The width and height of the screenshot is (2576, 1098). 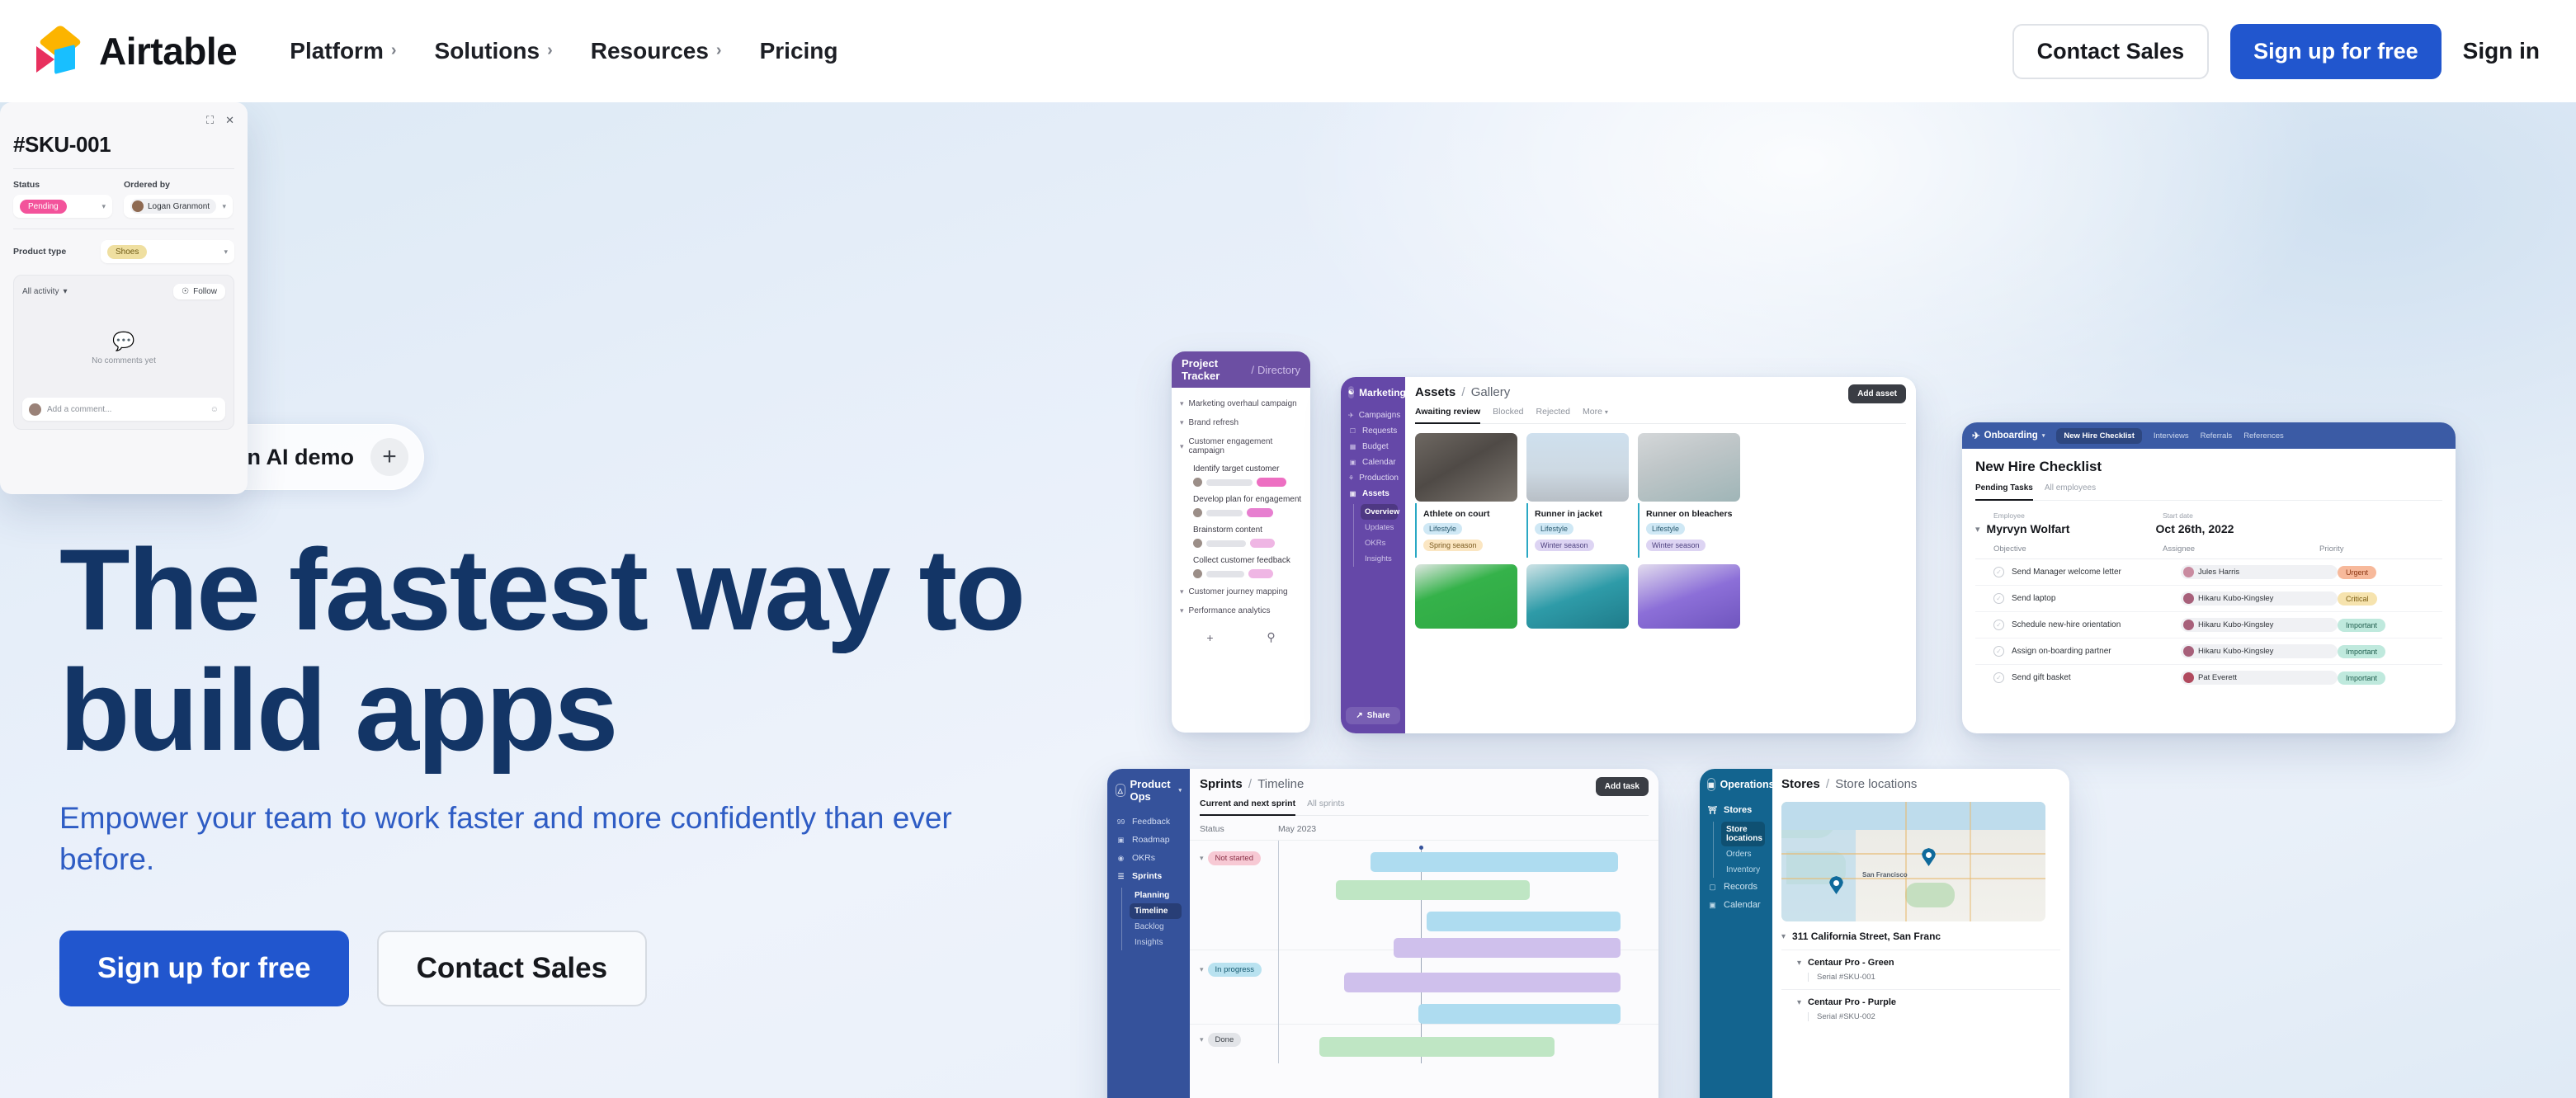 What do you see at coordinates (1241, 567) in the screenshot?
I see `tracker-task: Collect customer feedback` at bounding box center [1241, 567].